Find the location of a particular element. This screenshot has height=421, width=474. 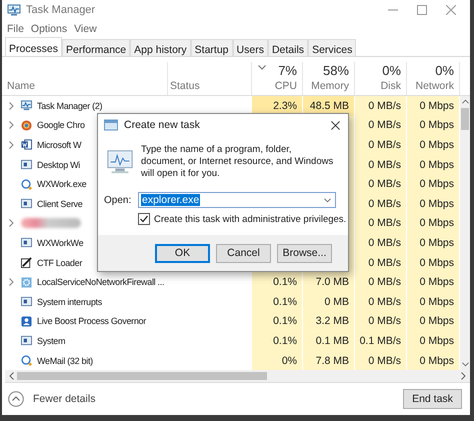

dialog-message: Type the name of a program, folder, document, or Internet resource, and Windows will open it for you. is located at coordinates (237, 162).